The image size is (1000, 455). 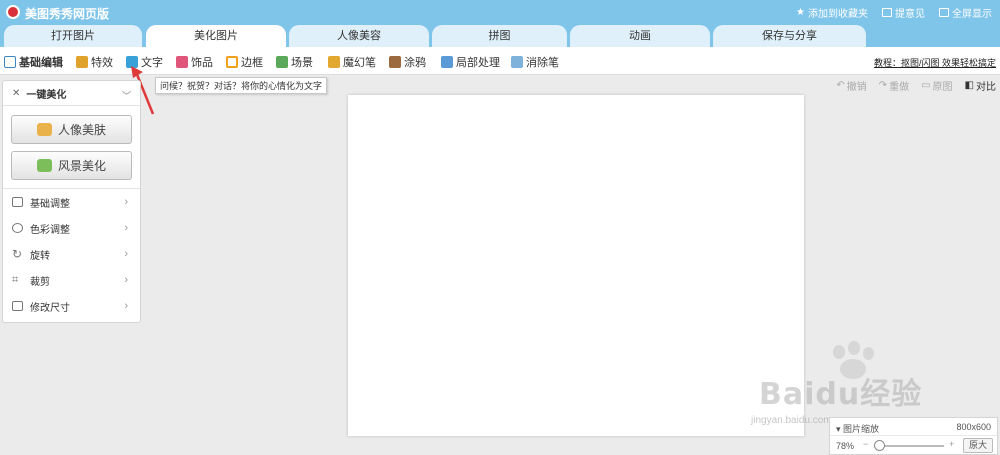 What do you see at coordinates (407, 62) in the screenshot?
I see `tool-graffiti: 涂鸦` at bounding box center [407, 62].